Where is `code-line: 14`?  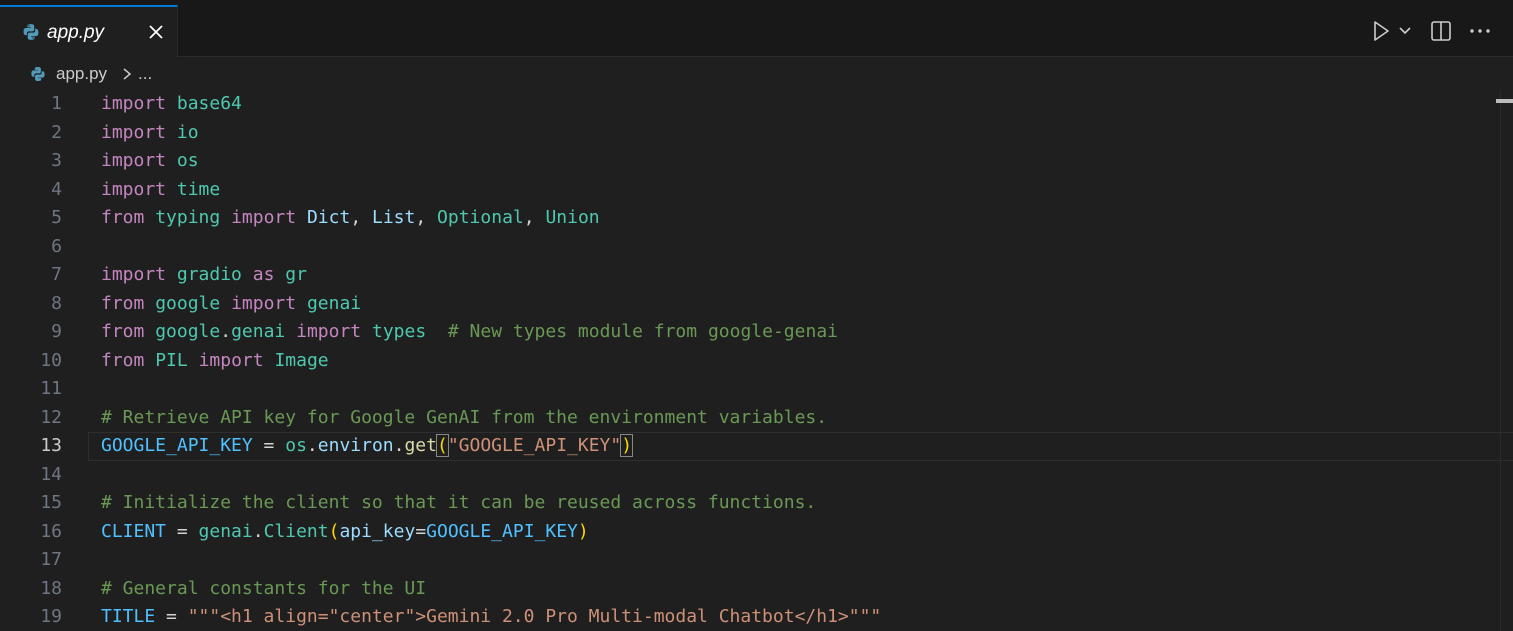 code-line: 14 is located at coordinates (756, 475).